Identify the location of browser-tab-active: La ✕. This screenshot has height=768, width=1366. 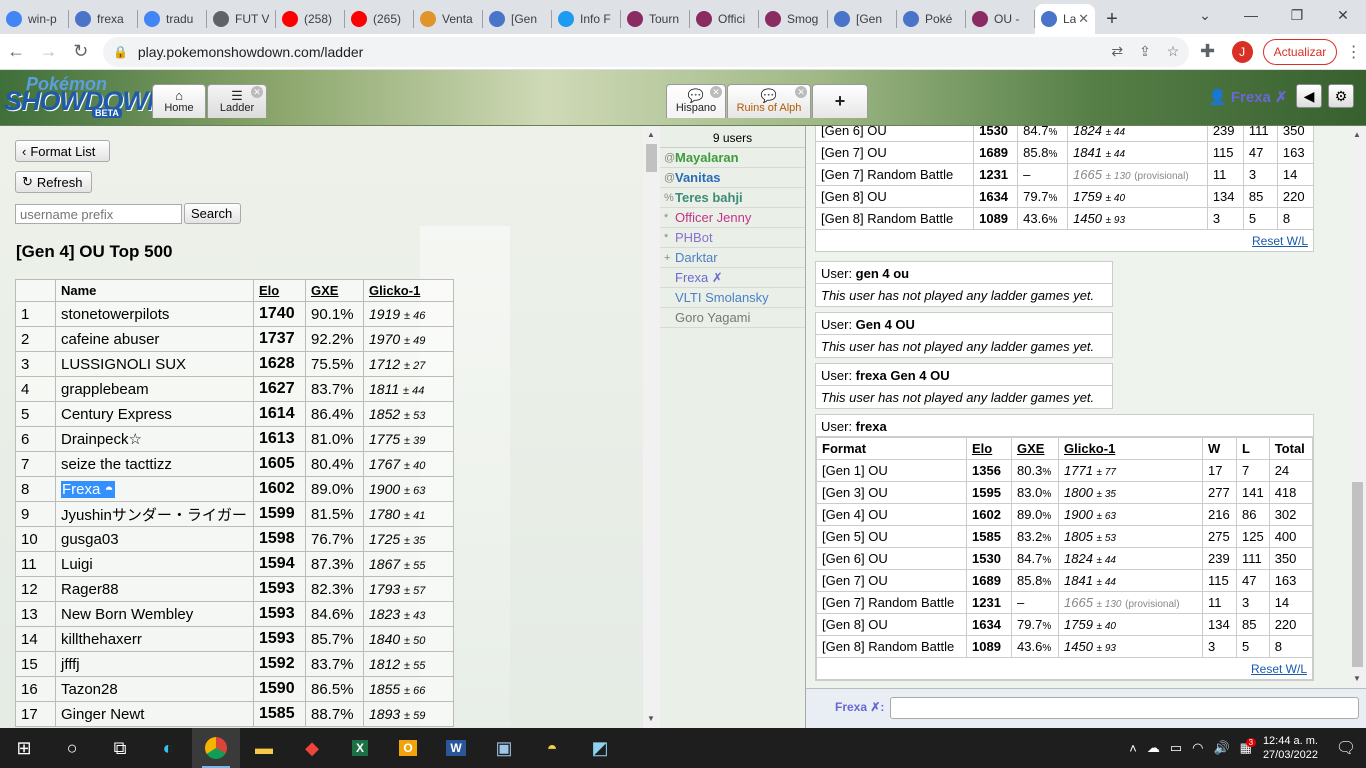
(1065, 19).